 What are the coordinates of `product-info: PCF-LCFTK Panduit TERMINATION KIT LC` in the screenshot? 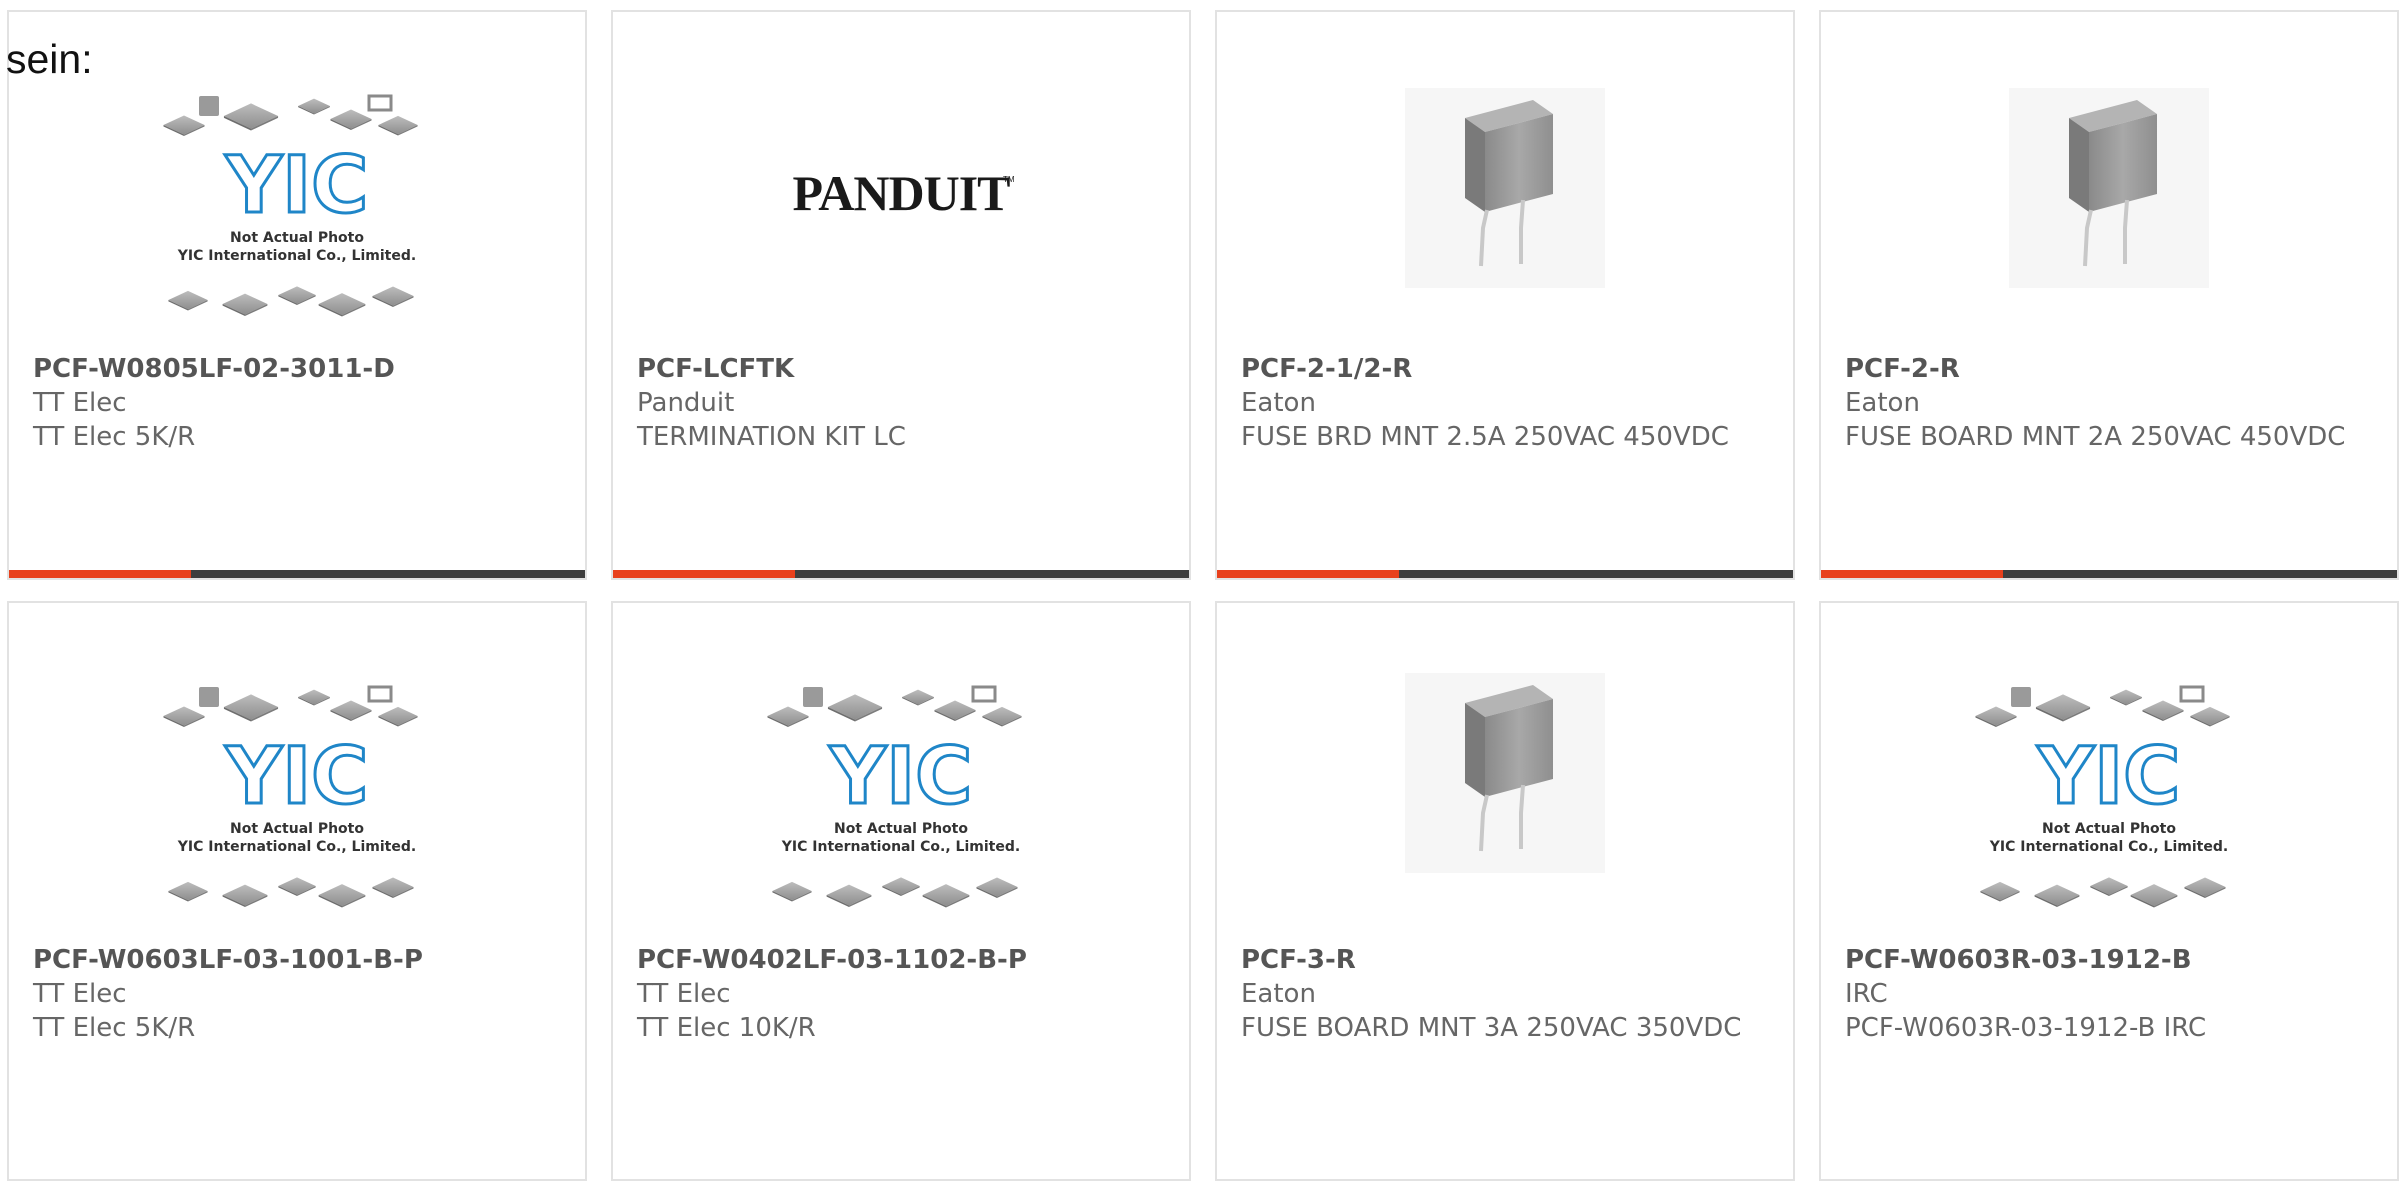 It's located at (897, 403).